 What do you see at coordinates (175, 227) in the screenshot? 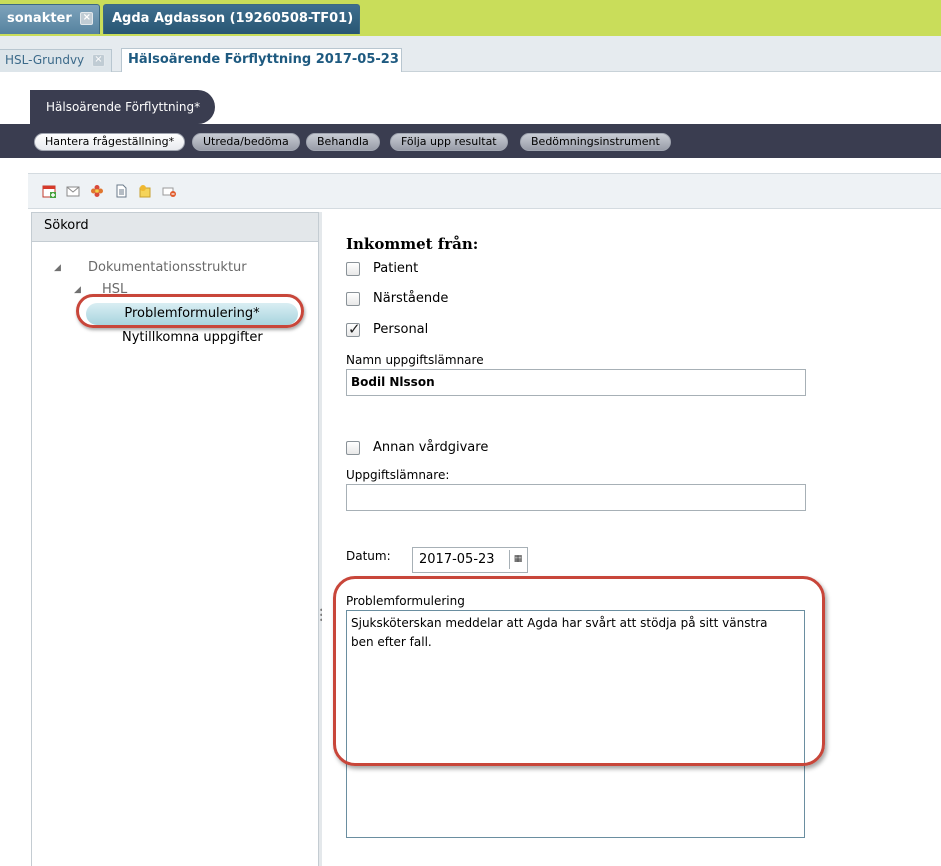
I see `panel-header: Sökord` at bounding box center [175, 227].